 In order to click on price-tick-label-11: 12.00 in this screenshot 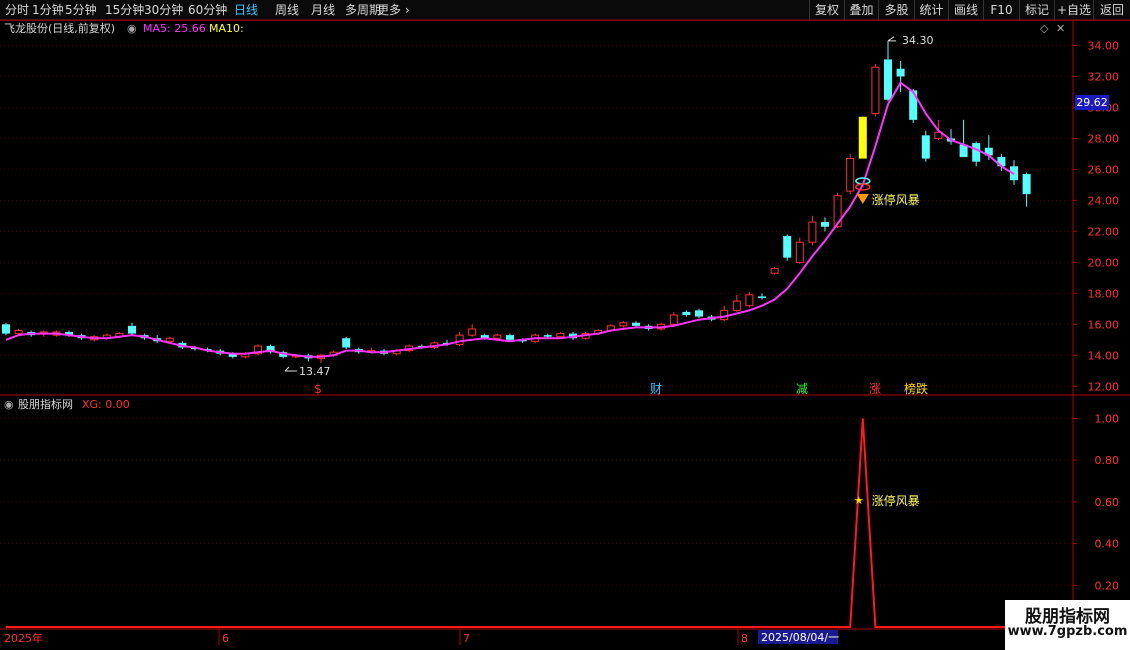, I will do `click(1104, 386)`.